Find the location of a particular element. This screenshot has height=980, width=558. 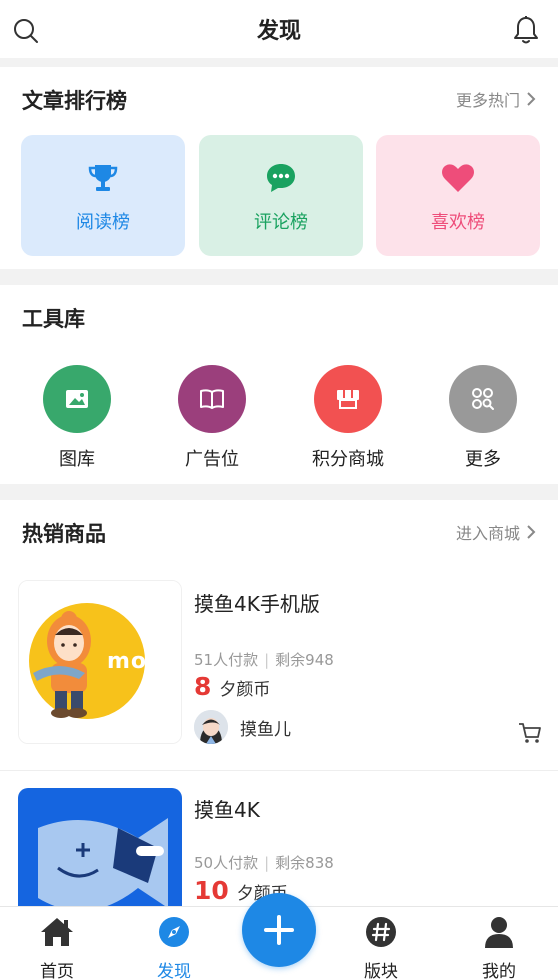

shop-icon is located at coordinates (348, 399).